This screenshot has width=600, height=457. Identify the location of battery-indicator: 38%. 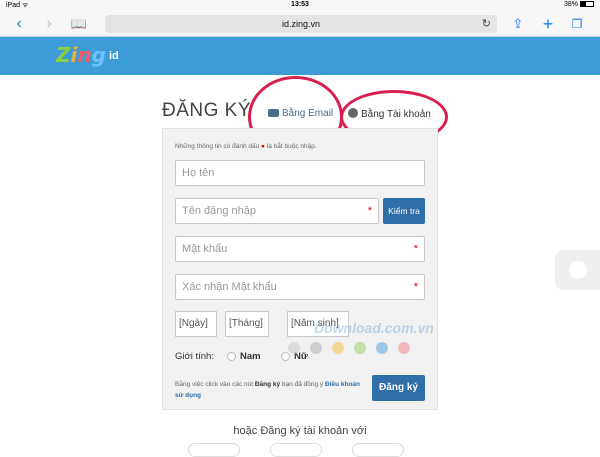
(579, 4).